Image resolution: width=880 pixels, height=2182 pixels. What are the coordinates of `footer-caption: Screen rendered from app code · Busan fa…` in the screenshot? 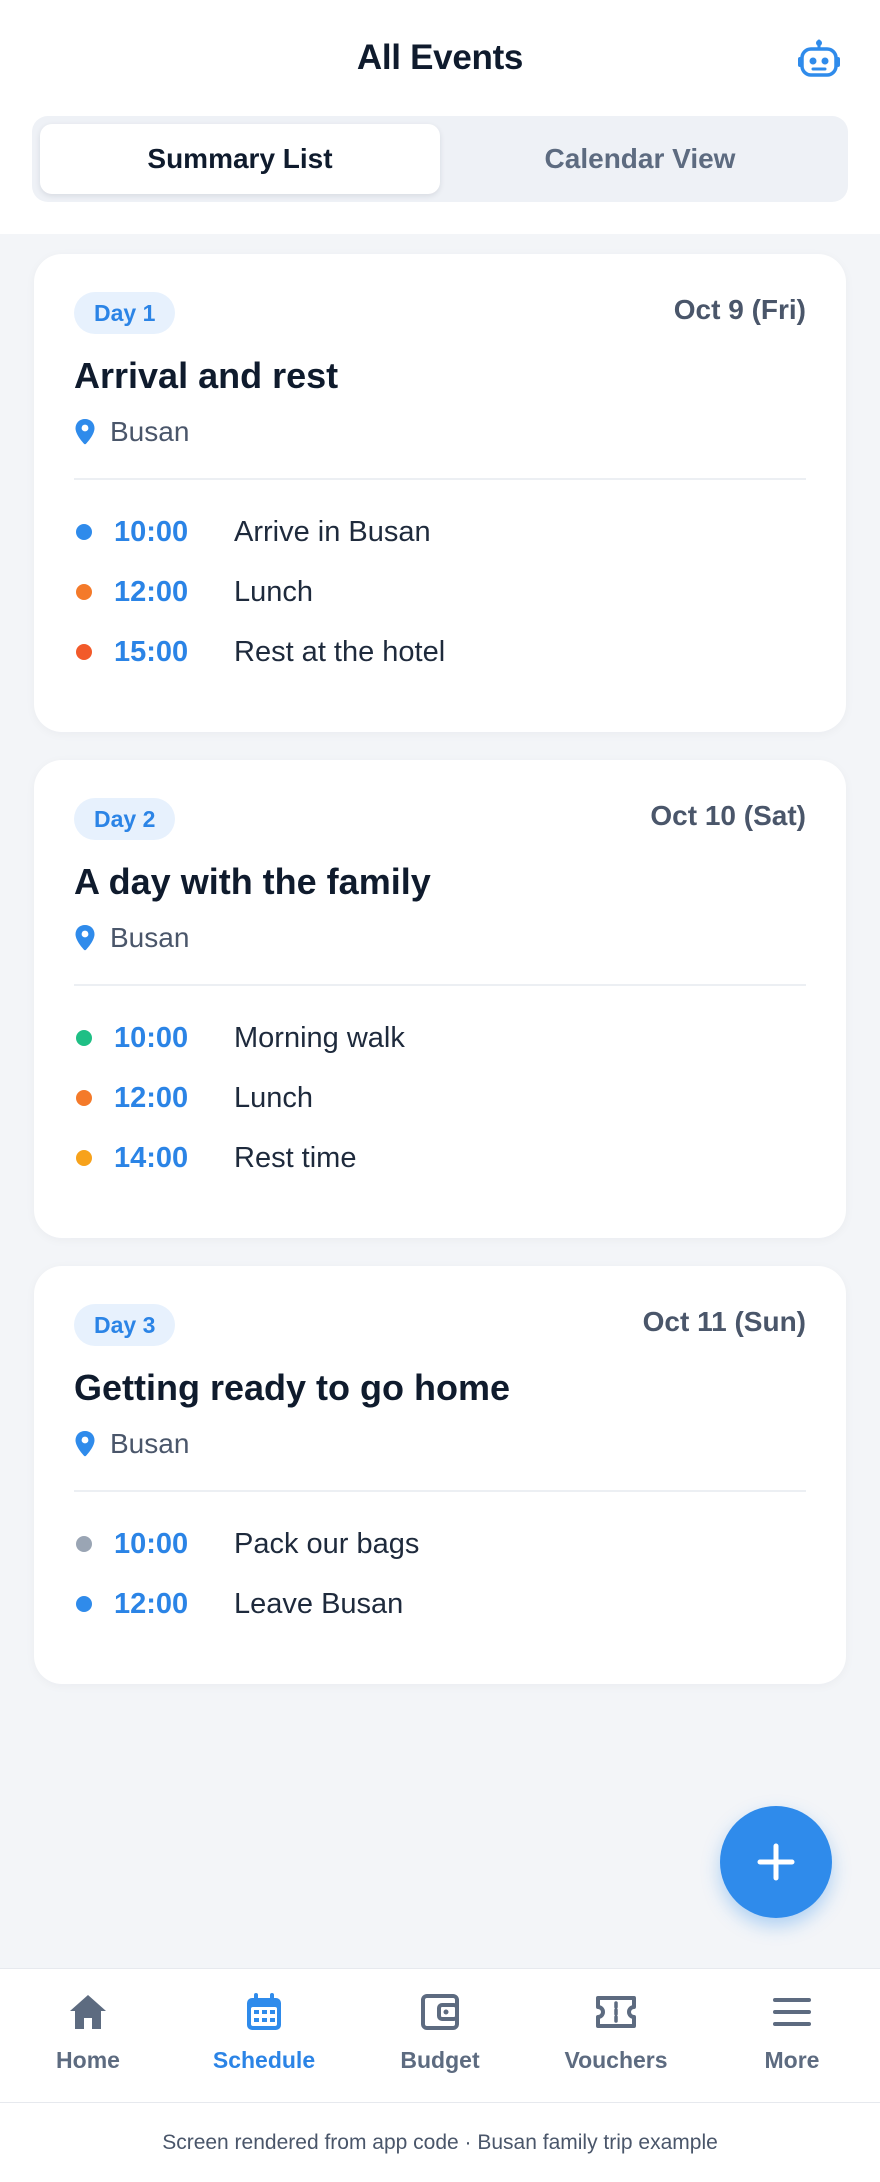 It's located at (440, 2142).